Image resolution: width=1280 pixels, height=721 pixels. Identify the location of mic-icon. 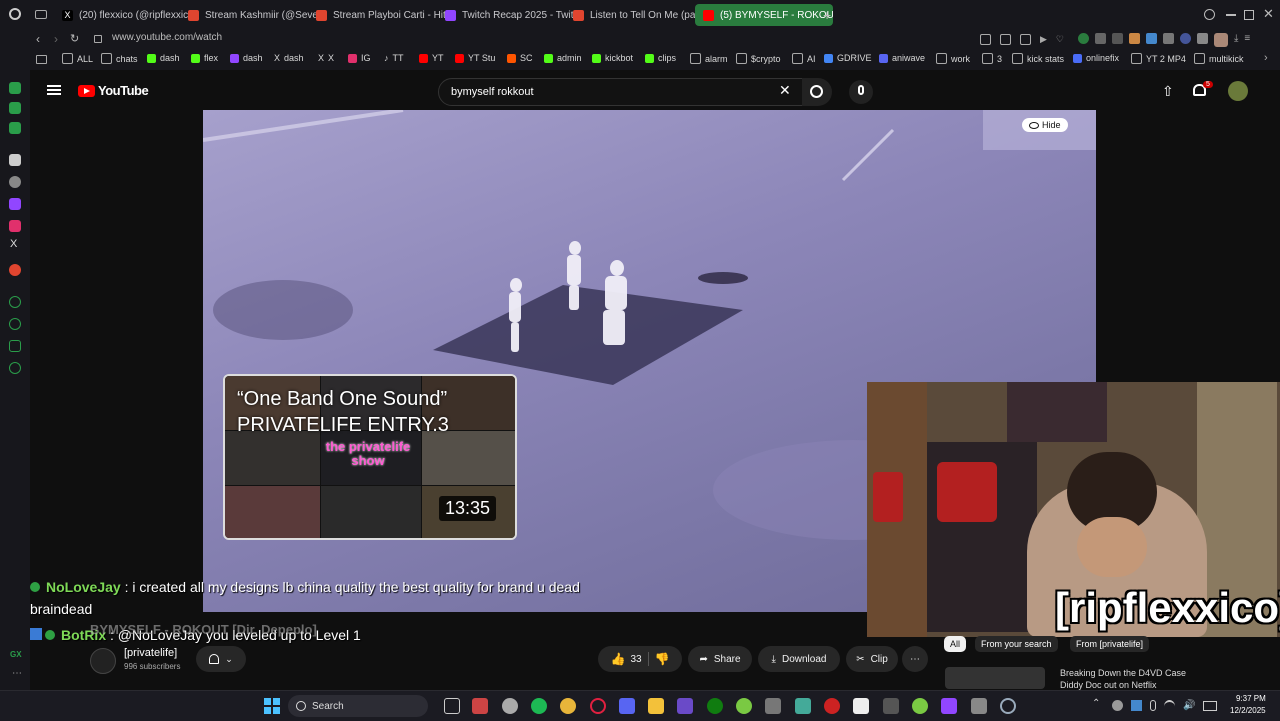
(1153, 705).